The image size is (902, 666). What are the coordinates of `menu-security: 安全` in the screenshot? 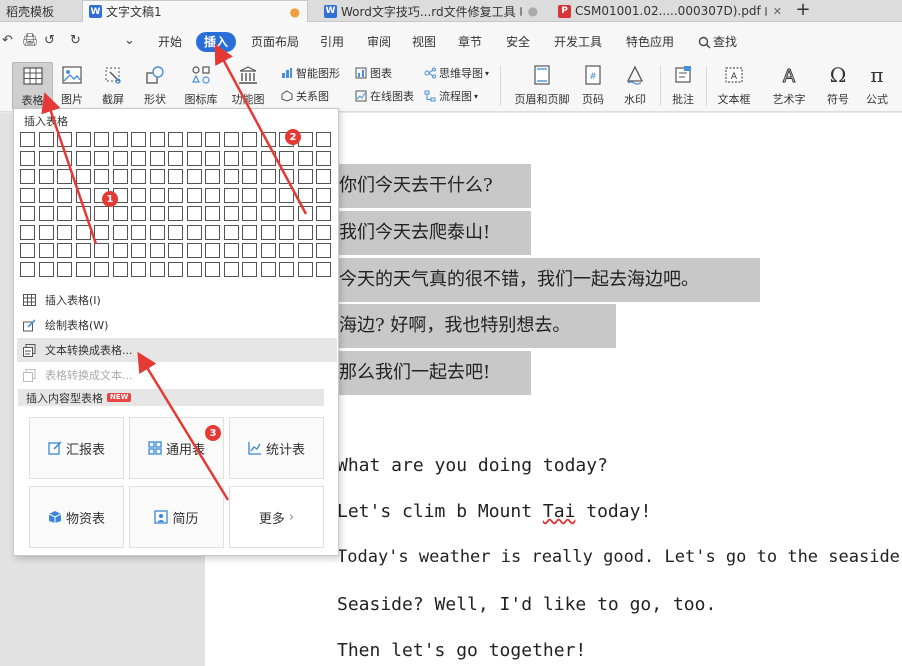 It's located at (518, 42).